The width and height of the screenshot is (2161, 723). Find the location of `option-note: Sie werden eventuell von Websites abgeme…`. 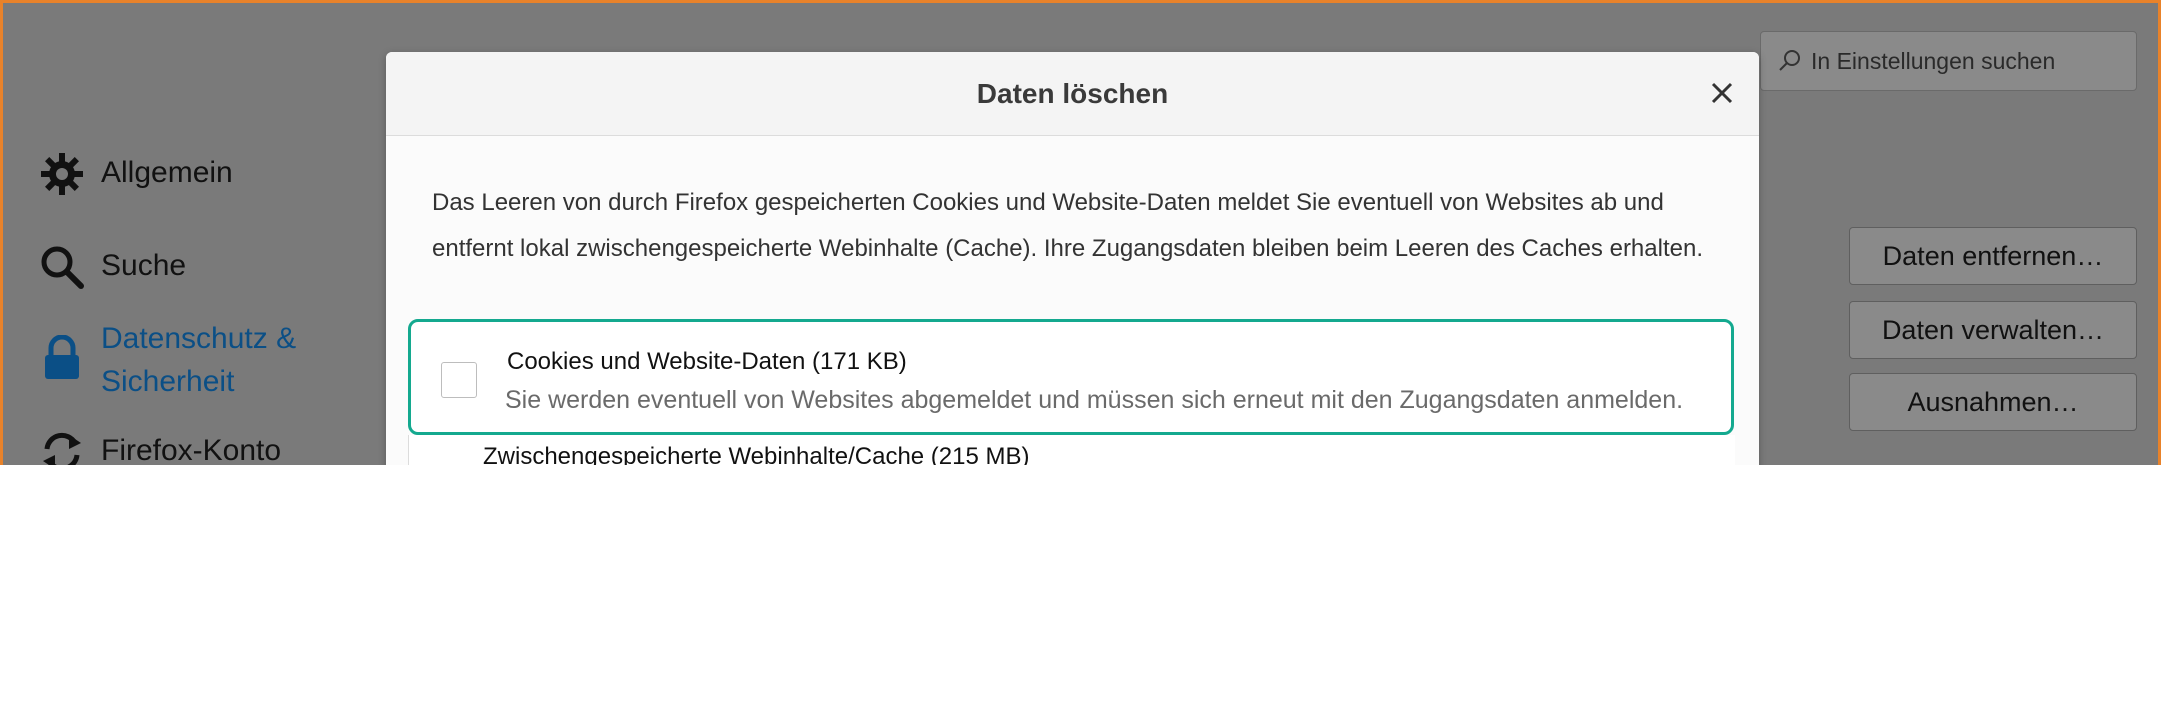

option-note: Sie werden eventuell von Websites abgeme… is located at coordinates (1094, 400).